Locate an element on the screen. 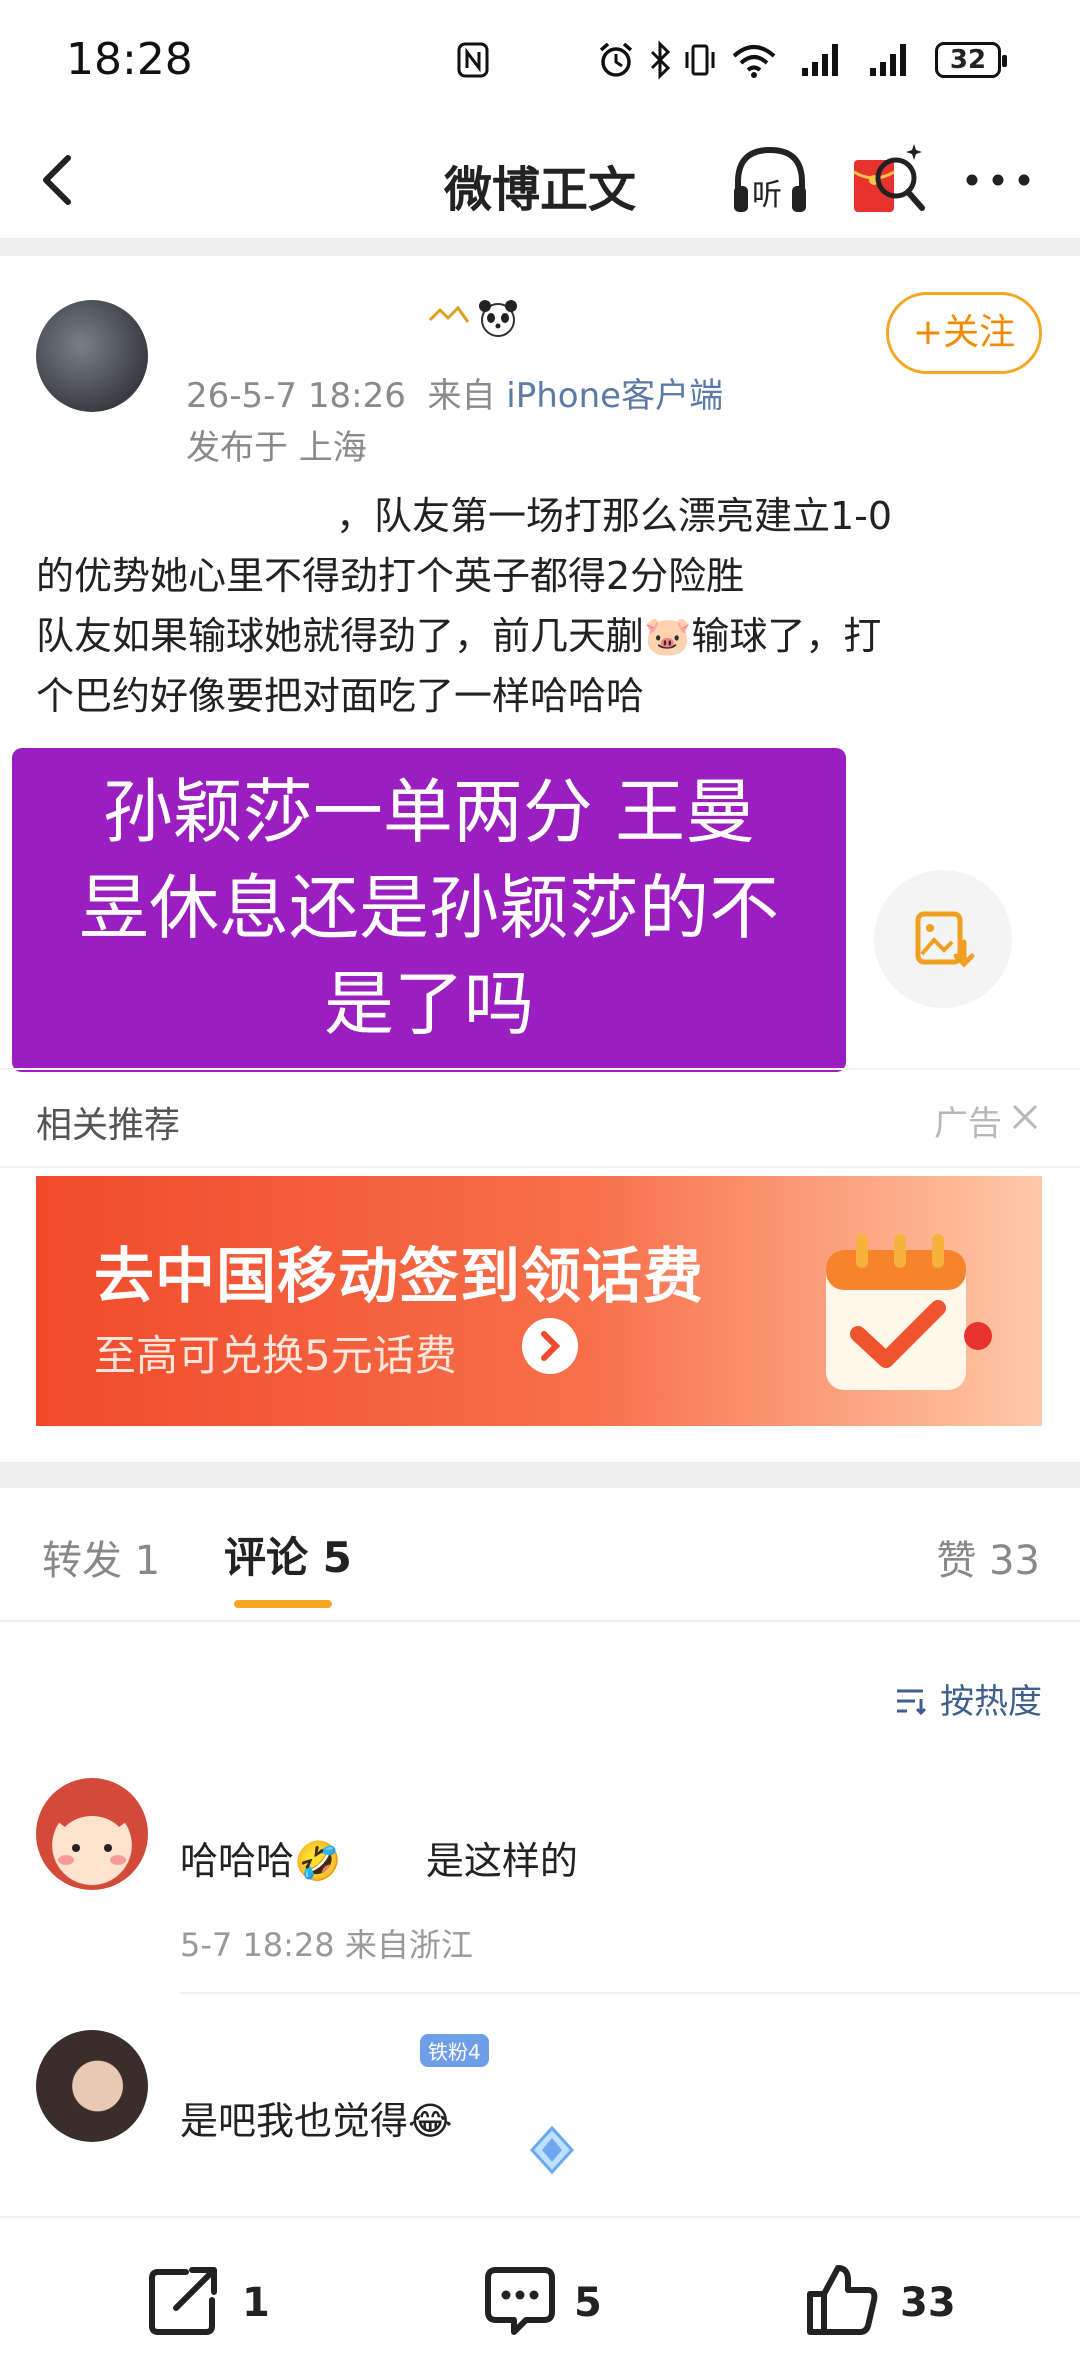 This screenshot has width=1080, height=2373. status-bar: 18:28 32 is located at coordinates (540, 60).